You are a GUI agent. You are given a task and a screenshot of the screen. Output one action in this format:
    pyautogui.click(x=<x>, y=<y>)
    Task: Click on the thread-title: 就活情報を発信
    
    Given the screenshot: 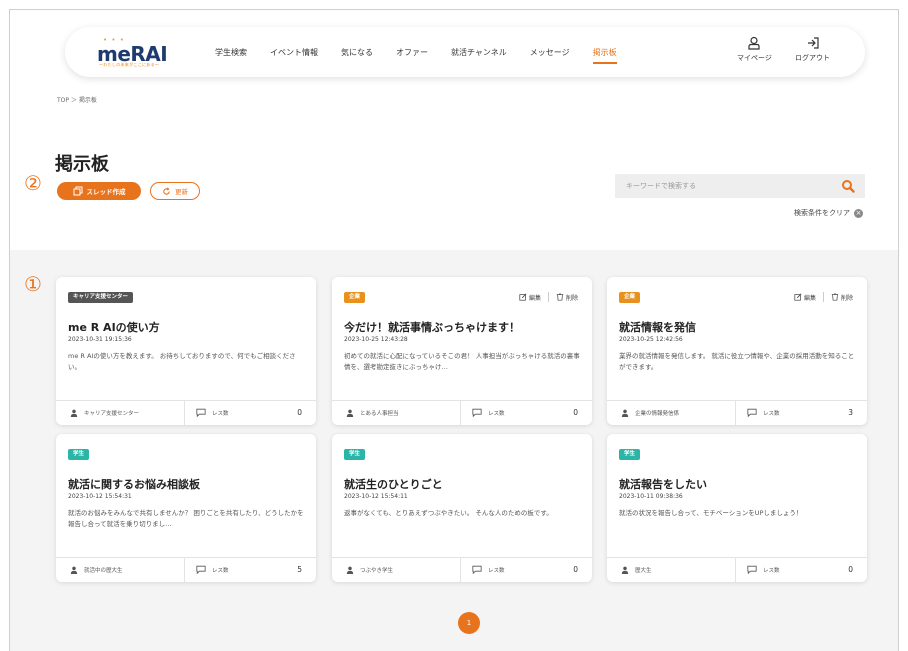 What is the action you would take?
    pyautogui.click(x=657, y=327)
    